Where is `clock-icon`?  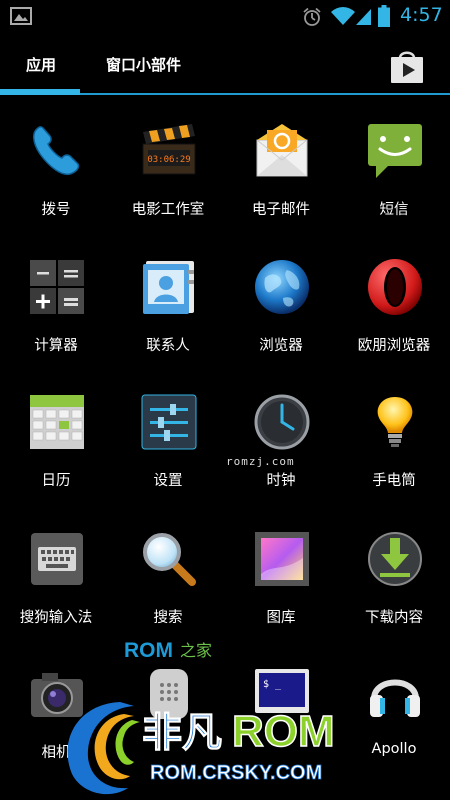
clock-icon is located at coordinates (282, 422).